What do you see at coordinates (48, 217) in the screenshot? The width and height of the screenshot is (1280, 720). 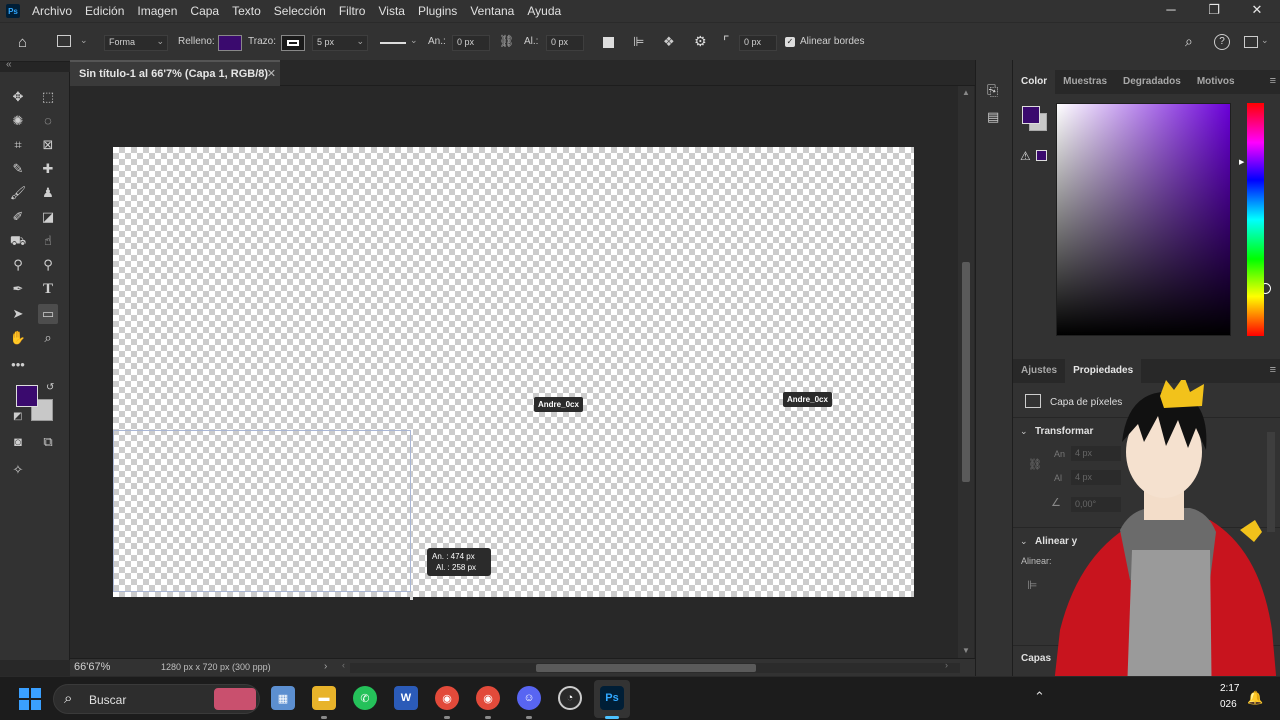 I see `eraser-tool-icon: ◪` at bounding box center [48, 217].